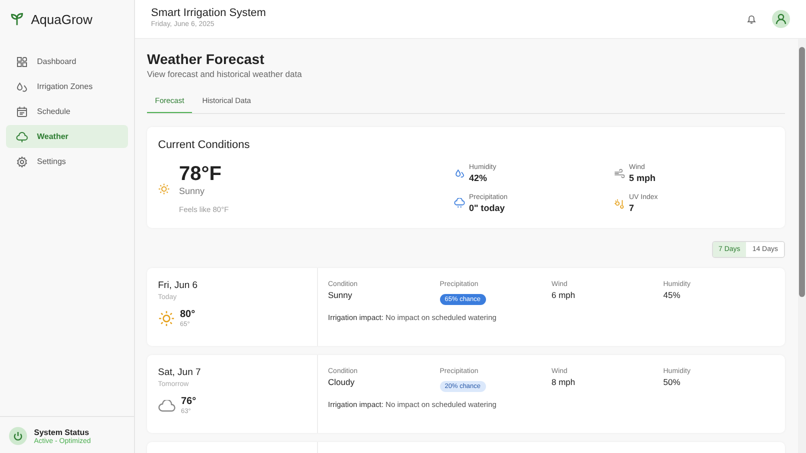 Image resolution: width=806 pixels, height=453 pixels. Describe the element at coordinates (67, 136) in the screenshot. I see `sidebar-item: Weather` at that location.